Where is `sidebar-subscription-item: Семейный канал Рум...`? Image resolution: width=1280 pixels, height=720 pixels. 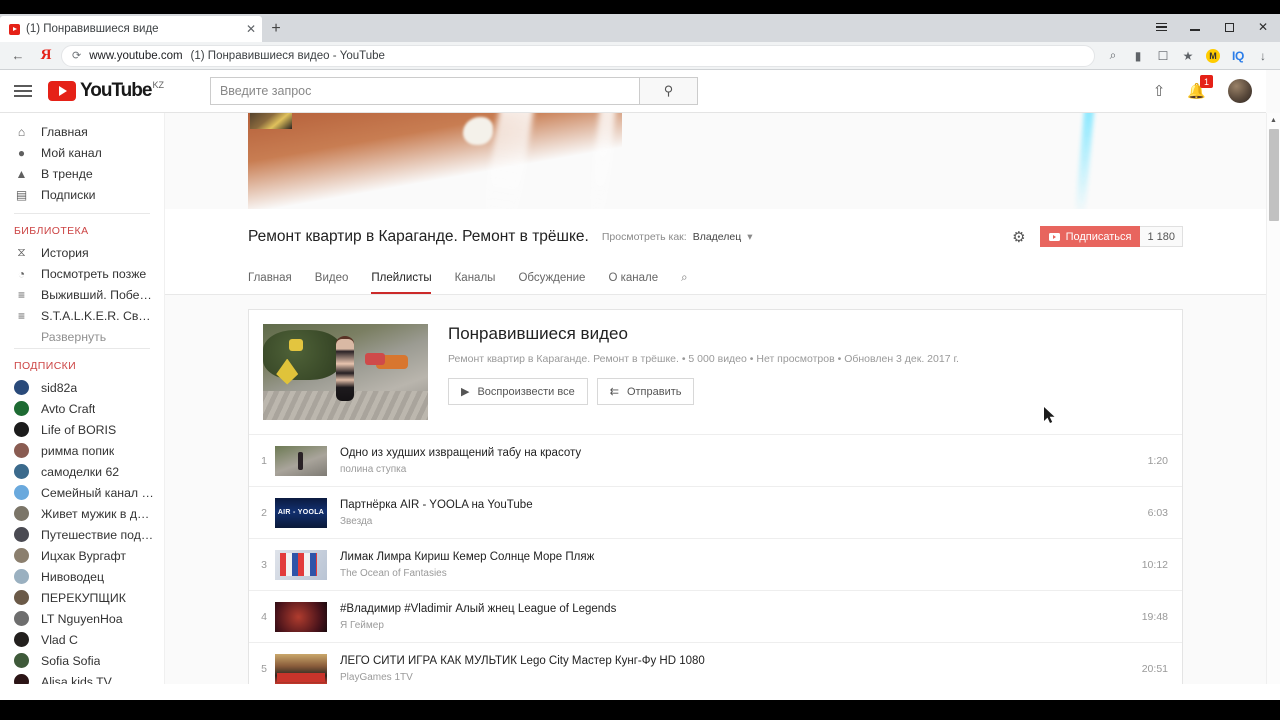 sidebar-subscription-item: Семейный канал Рум... is located at coordinates (82, 492).